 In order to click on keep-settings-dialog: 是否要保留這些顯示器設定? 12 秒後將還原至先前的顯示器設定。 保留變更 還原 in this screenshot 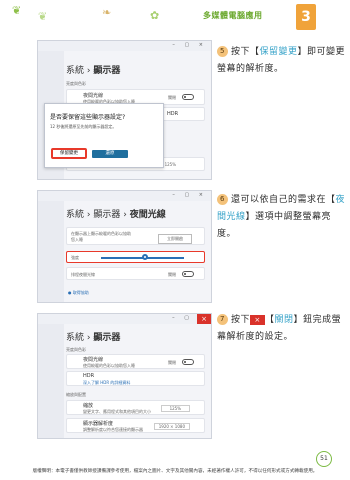, I will do `click(104, 135)`.